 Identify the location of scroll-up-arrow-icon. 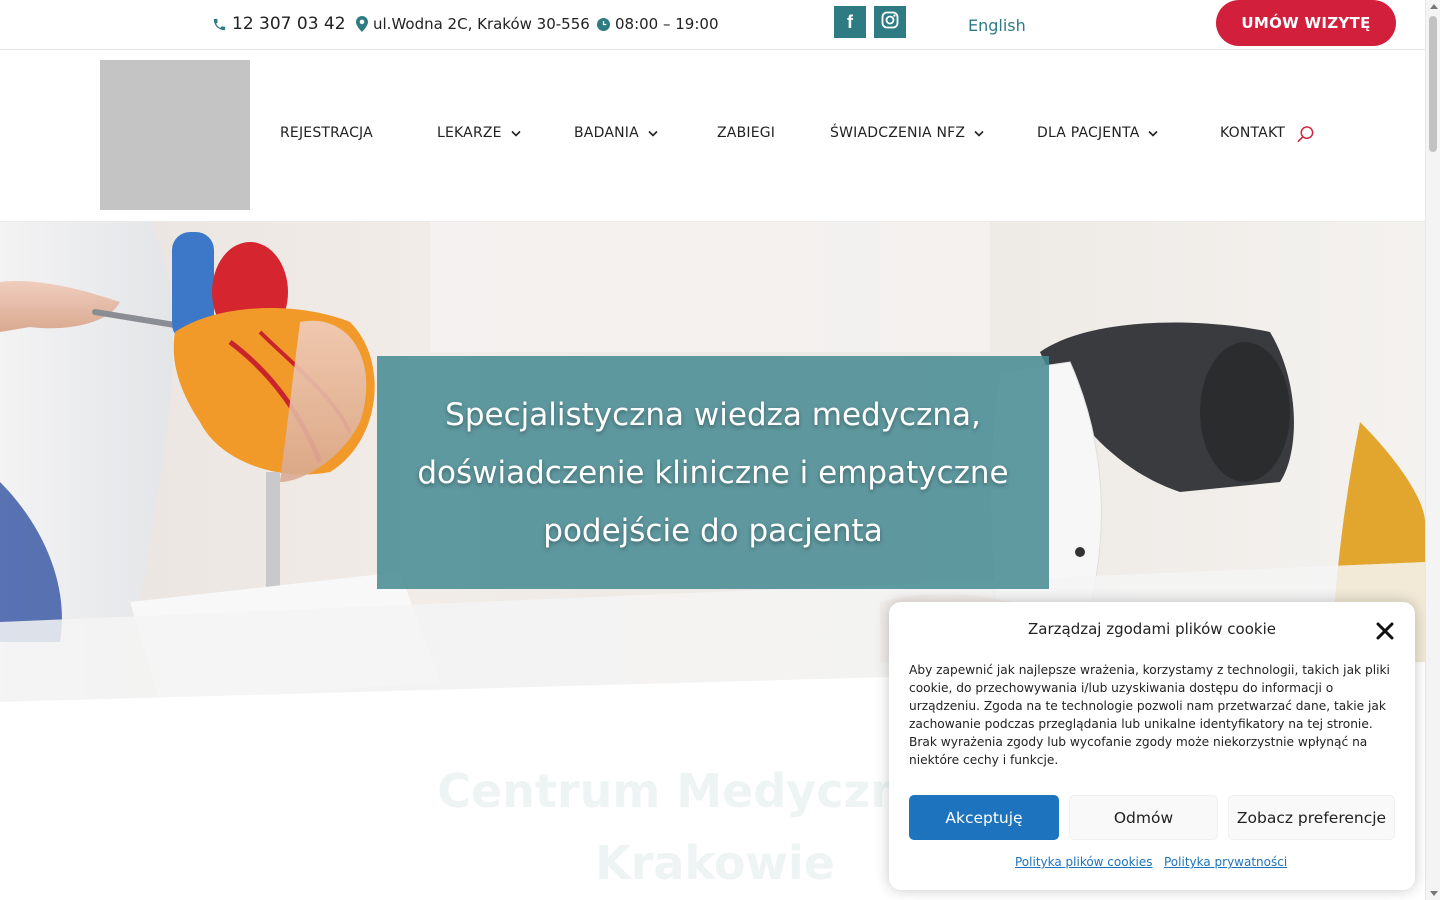
(1434, 6).